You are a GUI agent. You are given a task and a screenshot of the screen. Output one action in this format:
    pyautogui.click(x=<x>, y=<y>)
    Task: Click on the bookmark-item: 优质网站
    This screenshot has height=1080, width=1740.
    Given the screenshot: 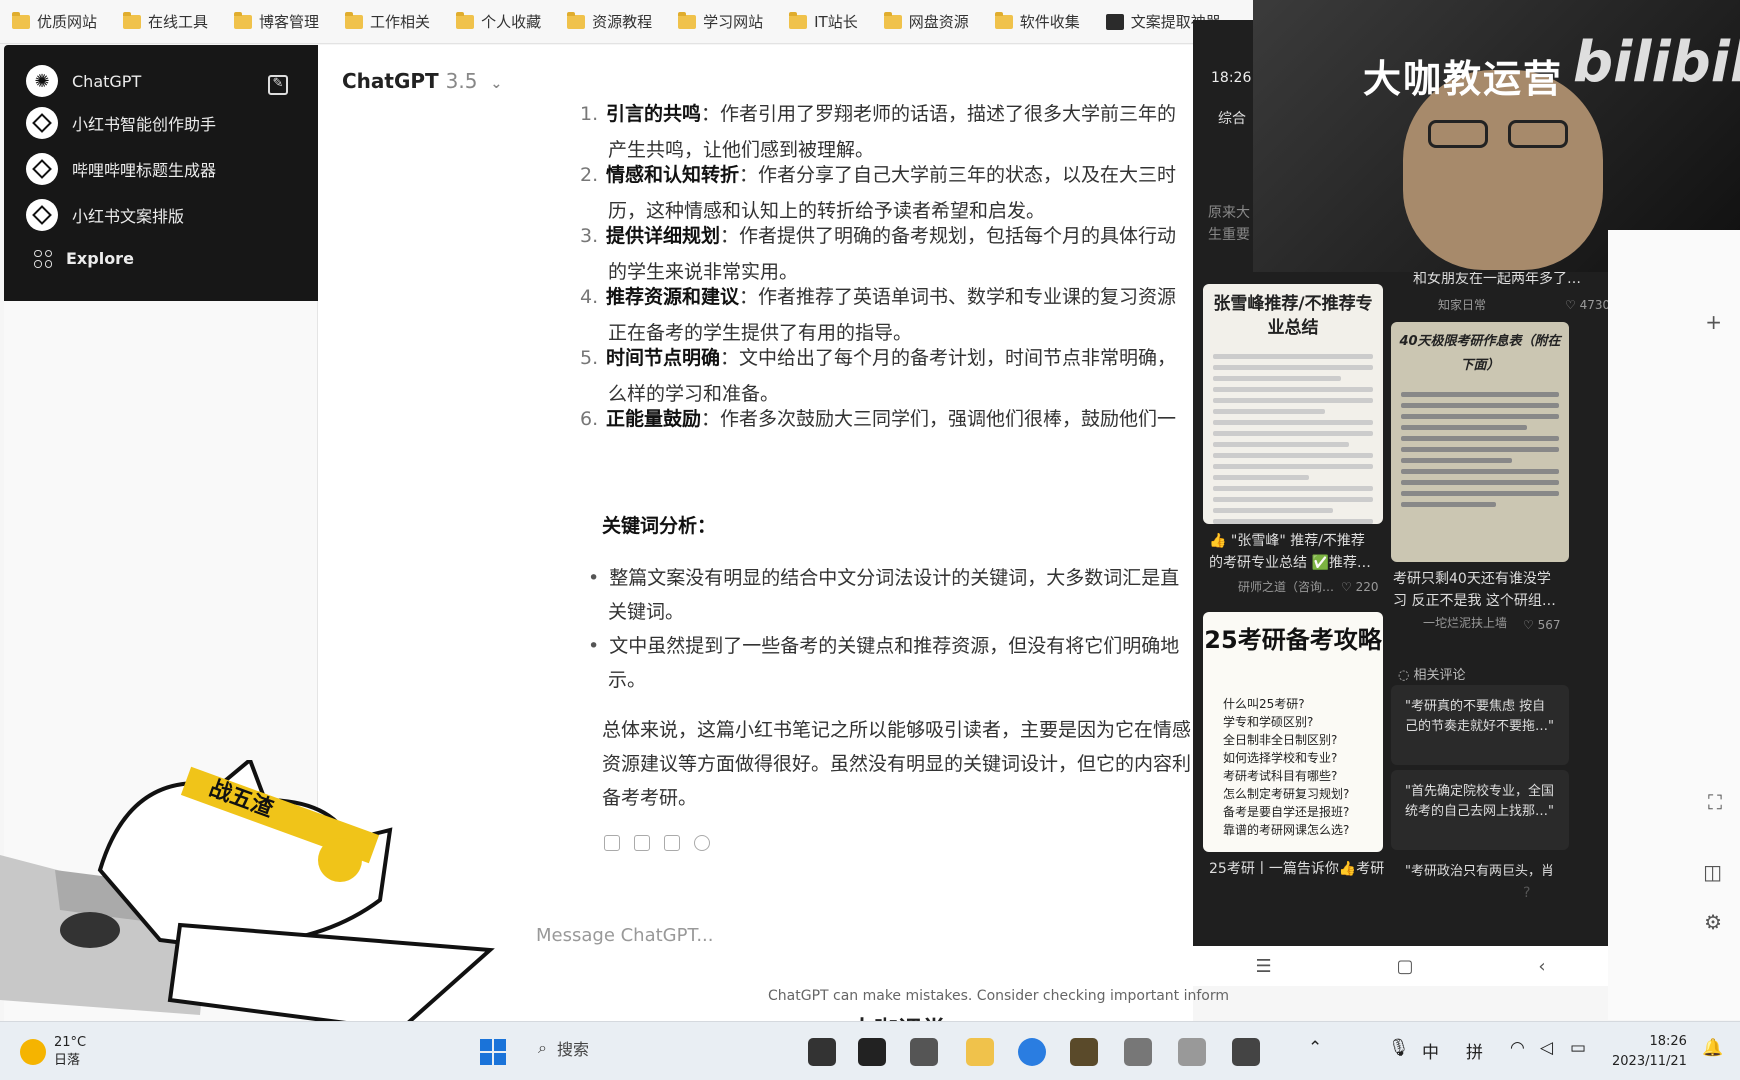 What is the action you would take?
    pyautogui.click(x=54, y=21)
    